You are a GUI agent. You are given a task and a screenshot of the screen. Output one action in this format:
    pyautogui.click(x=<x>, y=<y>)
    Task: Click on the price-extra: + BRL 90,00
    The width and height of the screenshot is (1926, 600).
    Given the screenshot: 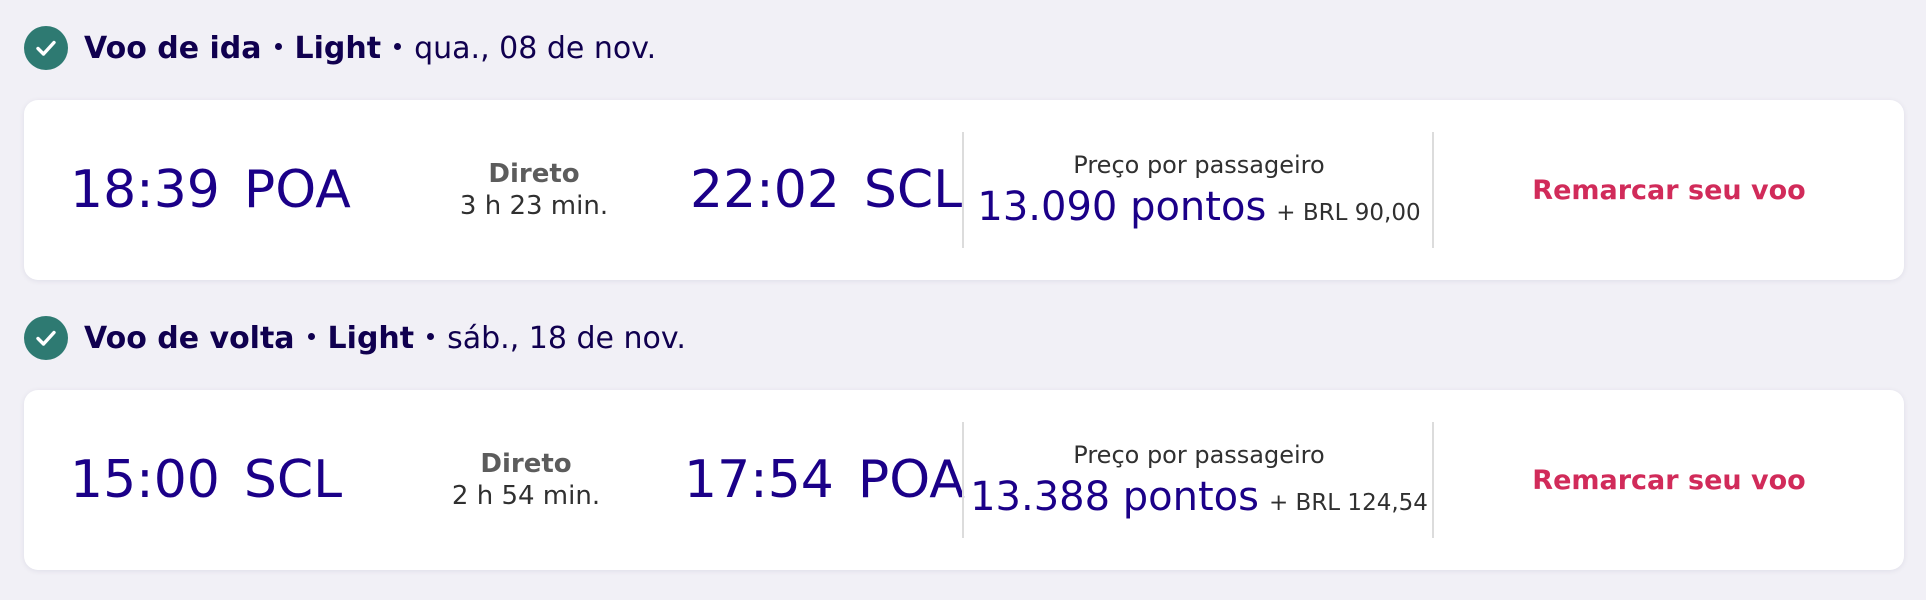 What is the action you would take?
    pyautogui.click(x=1348, y=213)
    